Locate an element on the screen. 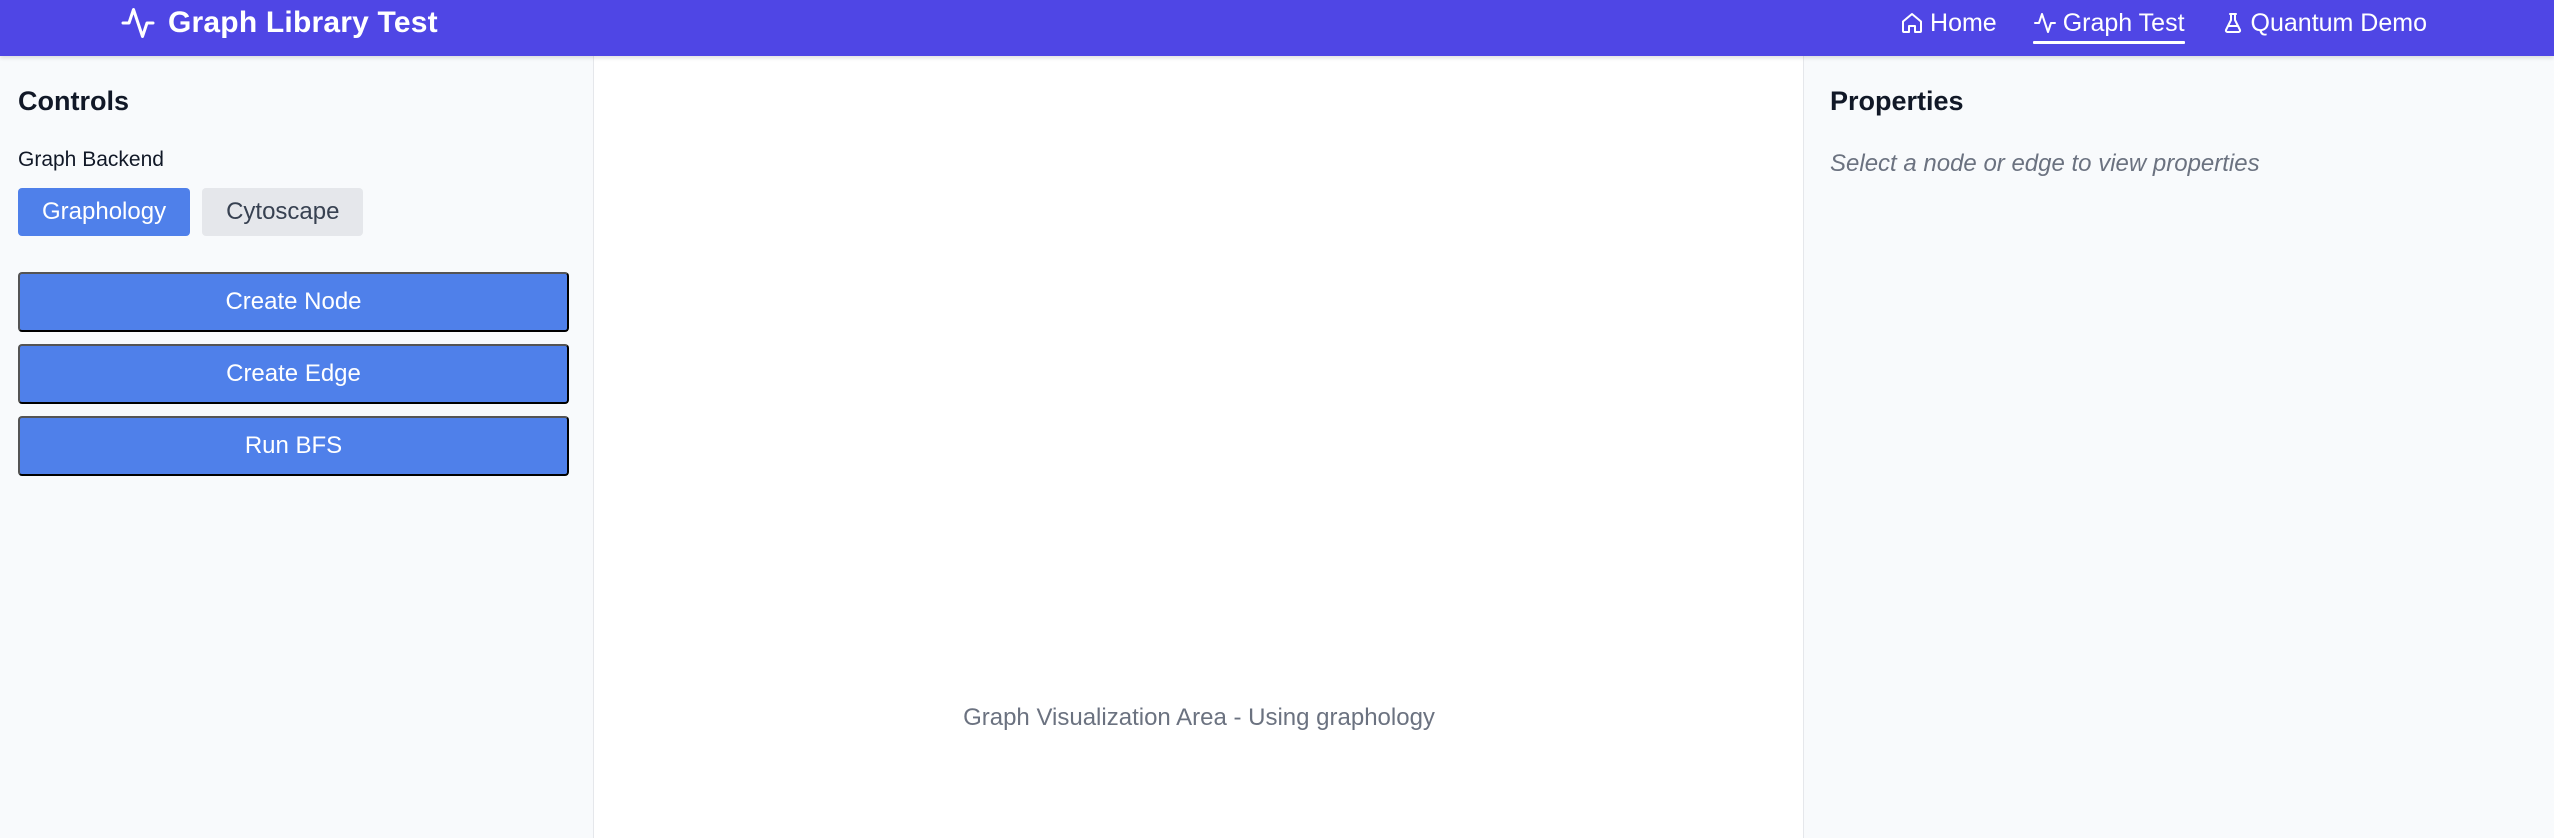 The height and width of the screenshot is (838, 2554). brand: Graph Library Test is located at coordinates (279, 23).